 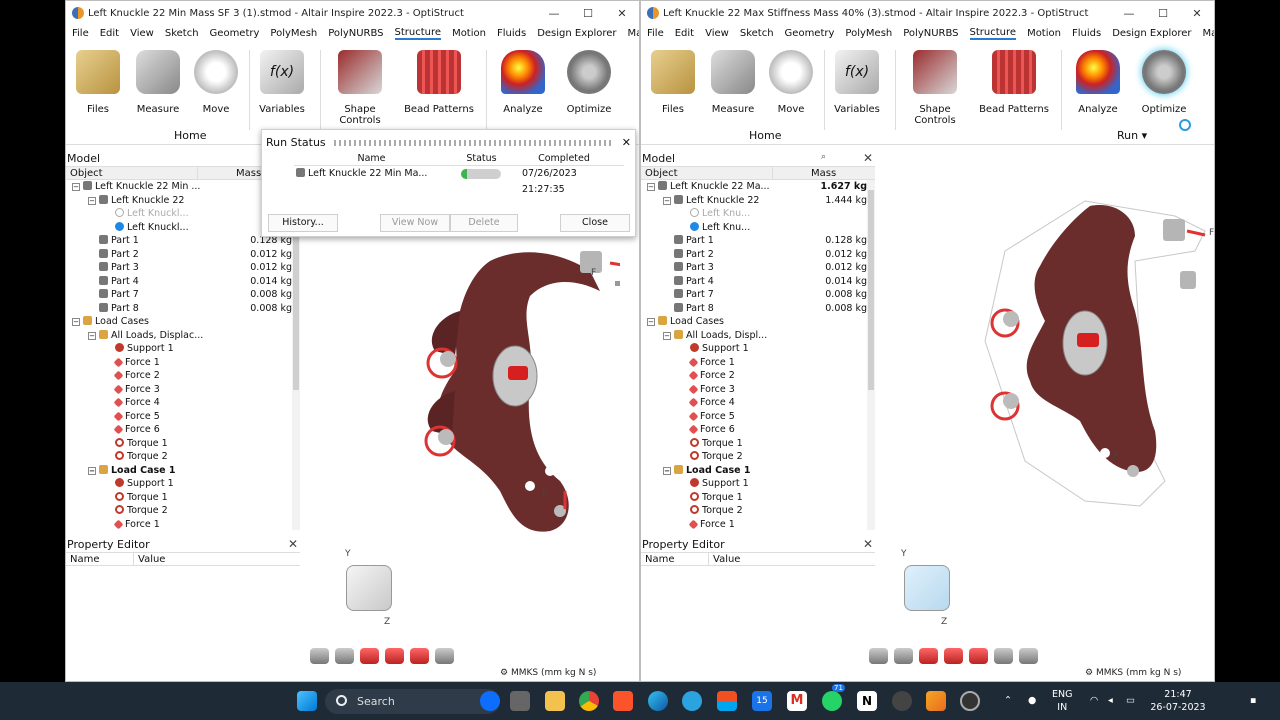 I want to click on media-player-icon, so click(x=970, y=701).